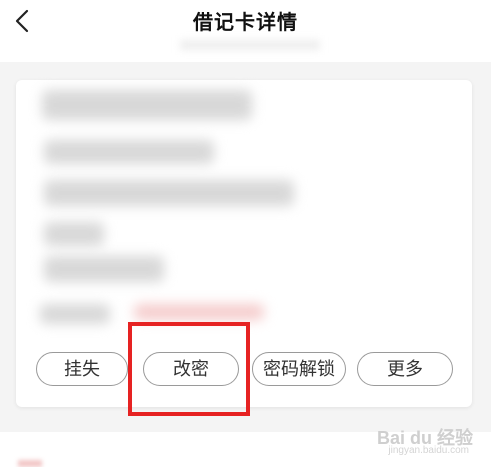 The height and width of the screenshot is (467, 491). I want to click on blurred-card-info-row4, so click(74, 234).